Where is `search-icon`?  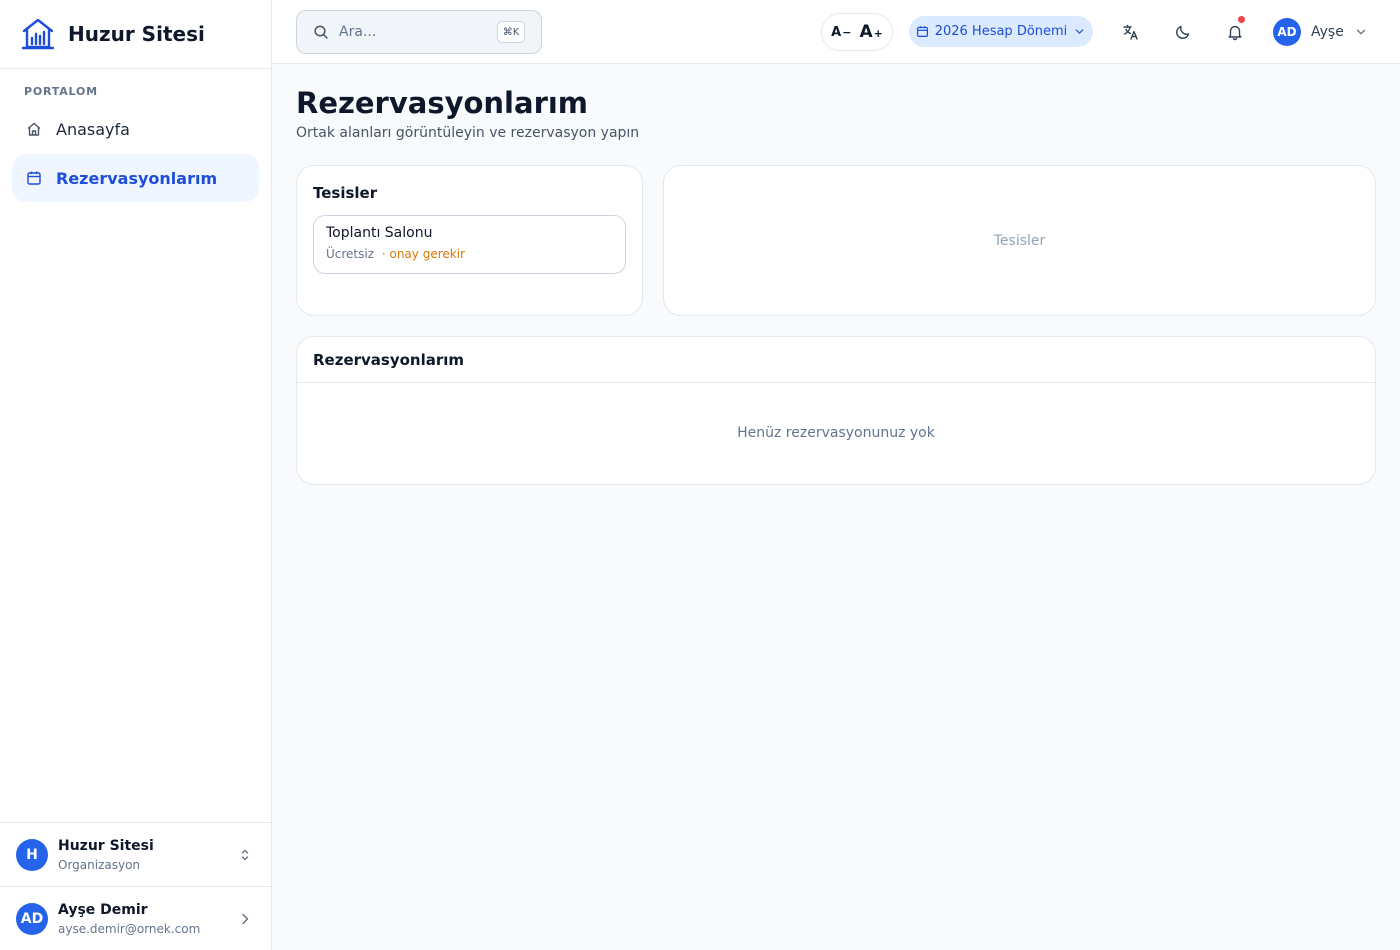
search-icon is located at coordinates (321, 32).